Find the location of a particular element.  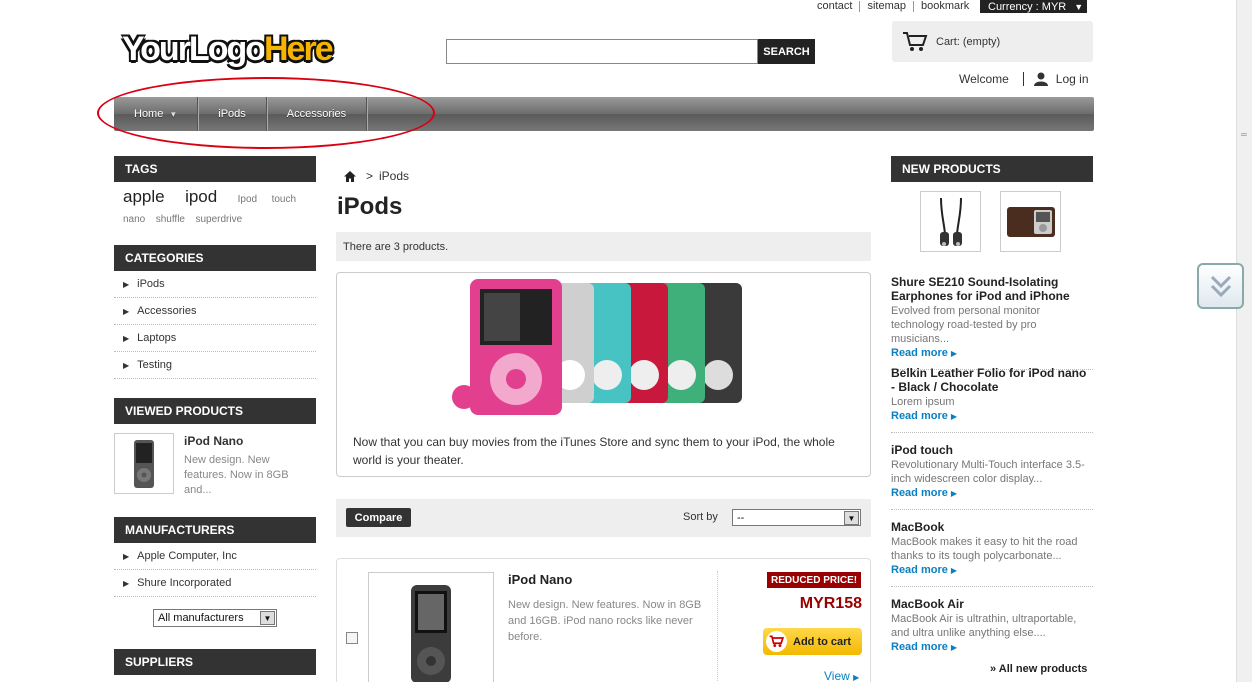

new-products-block-title: NEW PRODUCTS is located at coordinates (992, 169).